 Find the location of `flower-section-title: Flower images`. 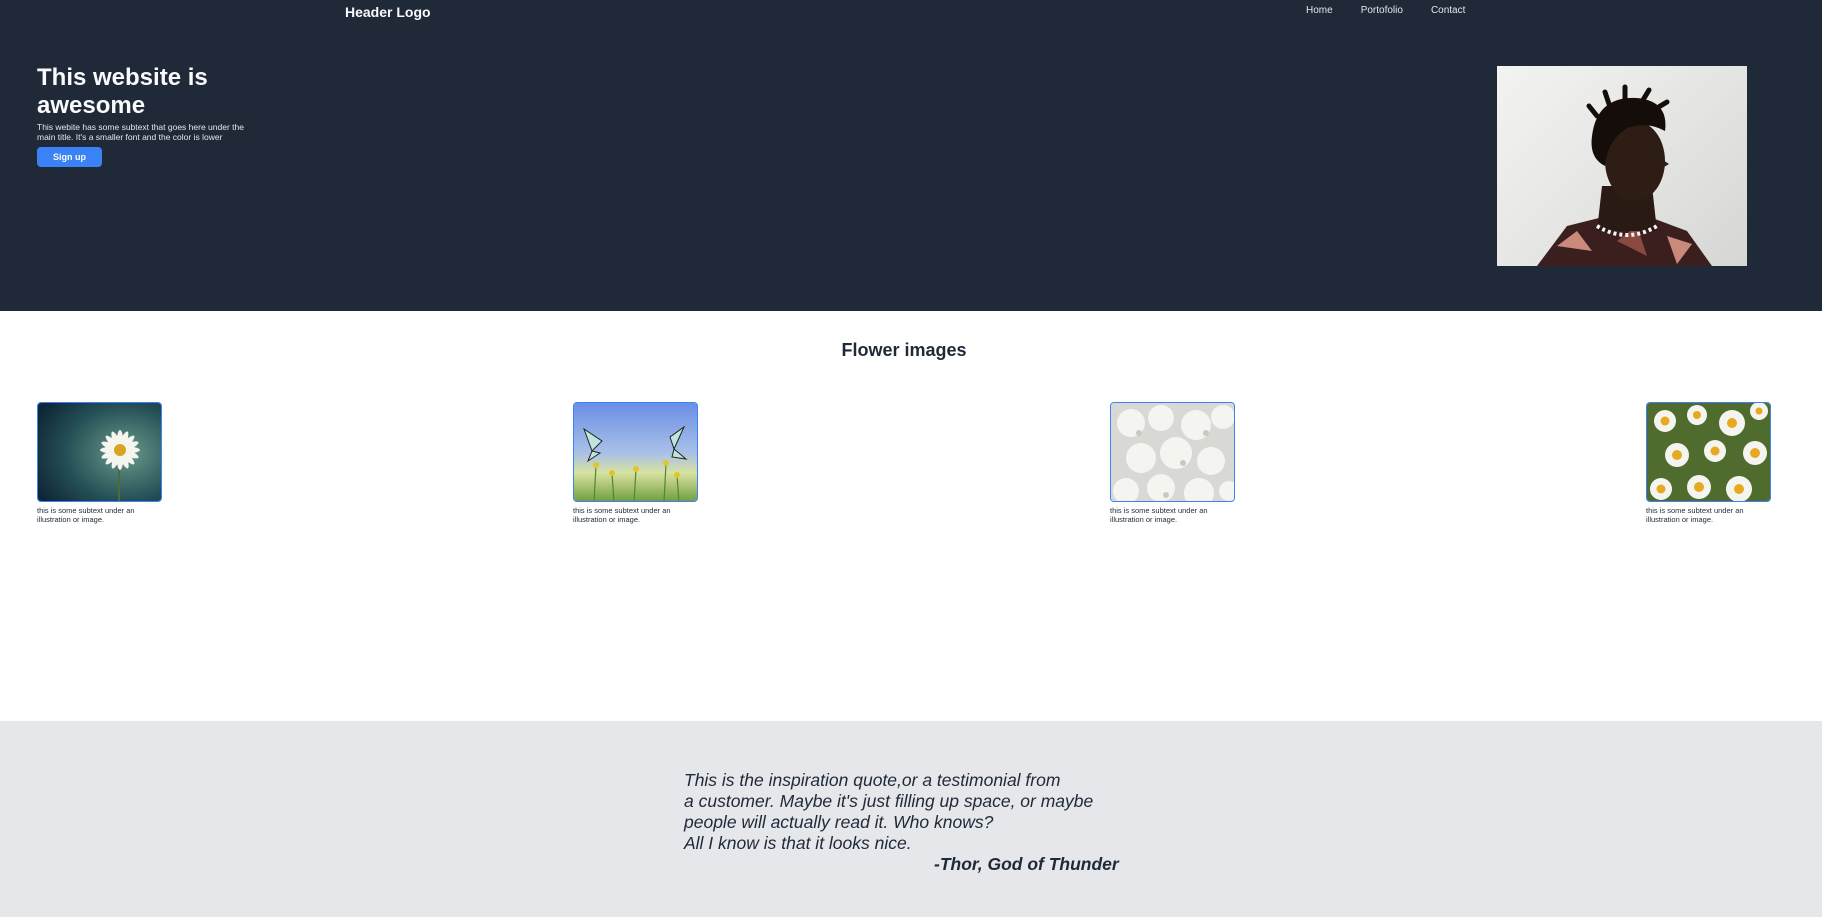

flower-section-title: Flower images is located at coordinates (904, 350).